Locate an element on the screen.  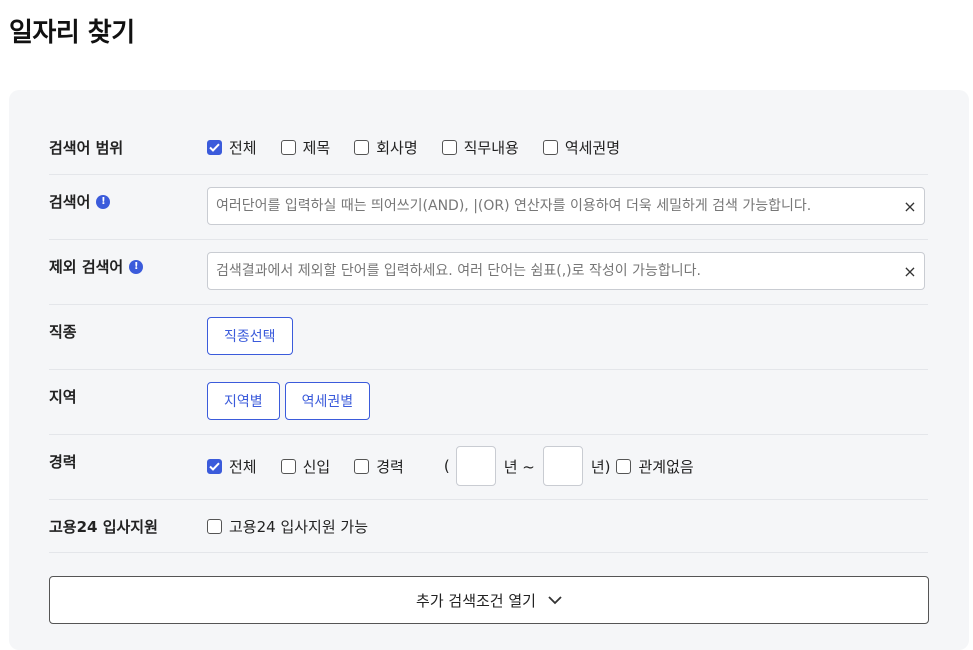
exclude-keyword-label: 제외 검색어 ! is located at coordinates (96, 266).